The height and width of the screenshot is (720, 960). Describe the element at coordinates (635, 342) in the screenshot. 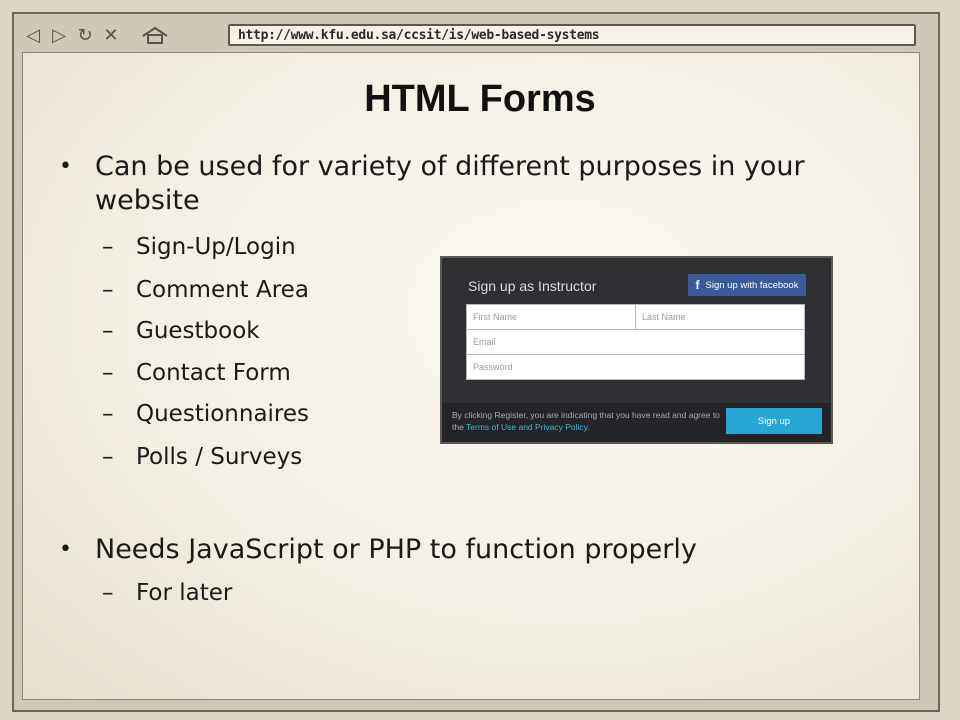

I see `email-field: Email` at that location.